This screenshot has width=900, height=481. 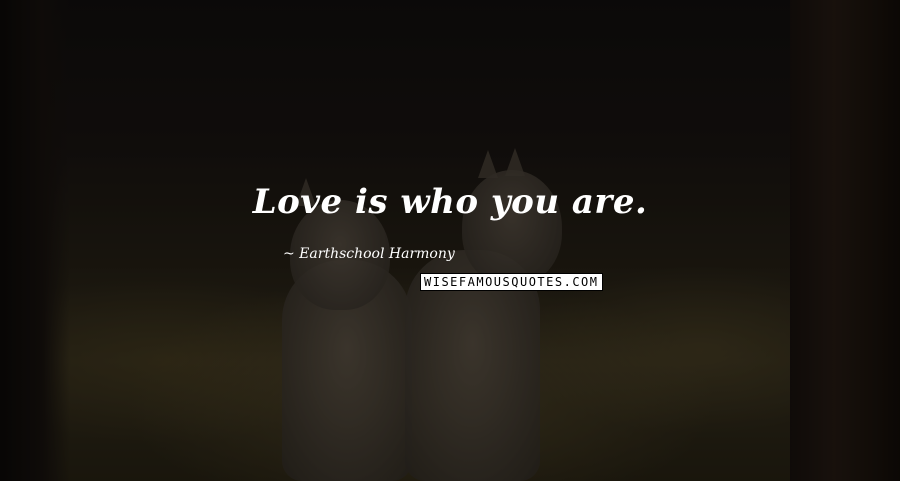 What do you see at coordinates (450, 202) in the screenshot?
I see `quote-text: Love is who you are.` at bounding box center [450, 202].